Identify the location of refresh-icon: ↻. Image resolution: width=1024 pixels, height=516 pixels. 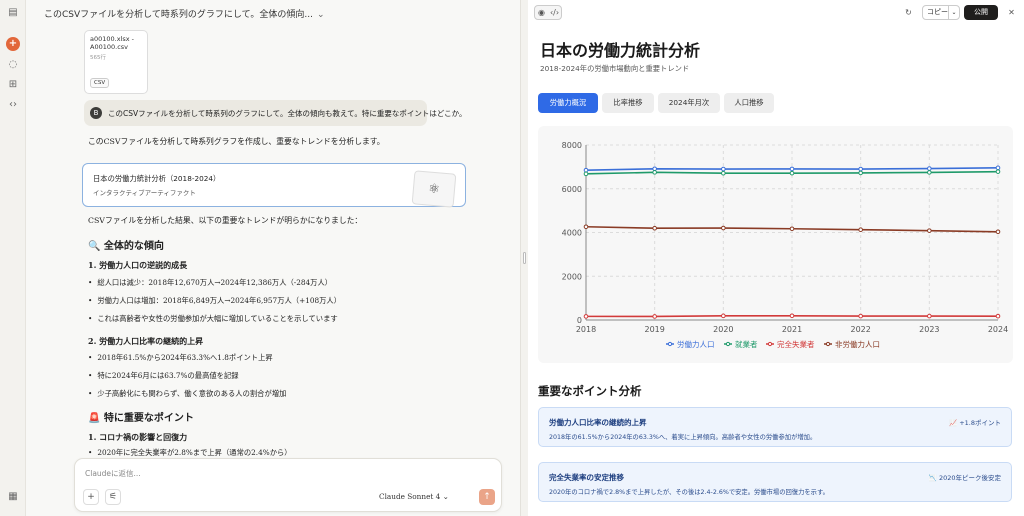
(908, 12).